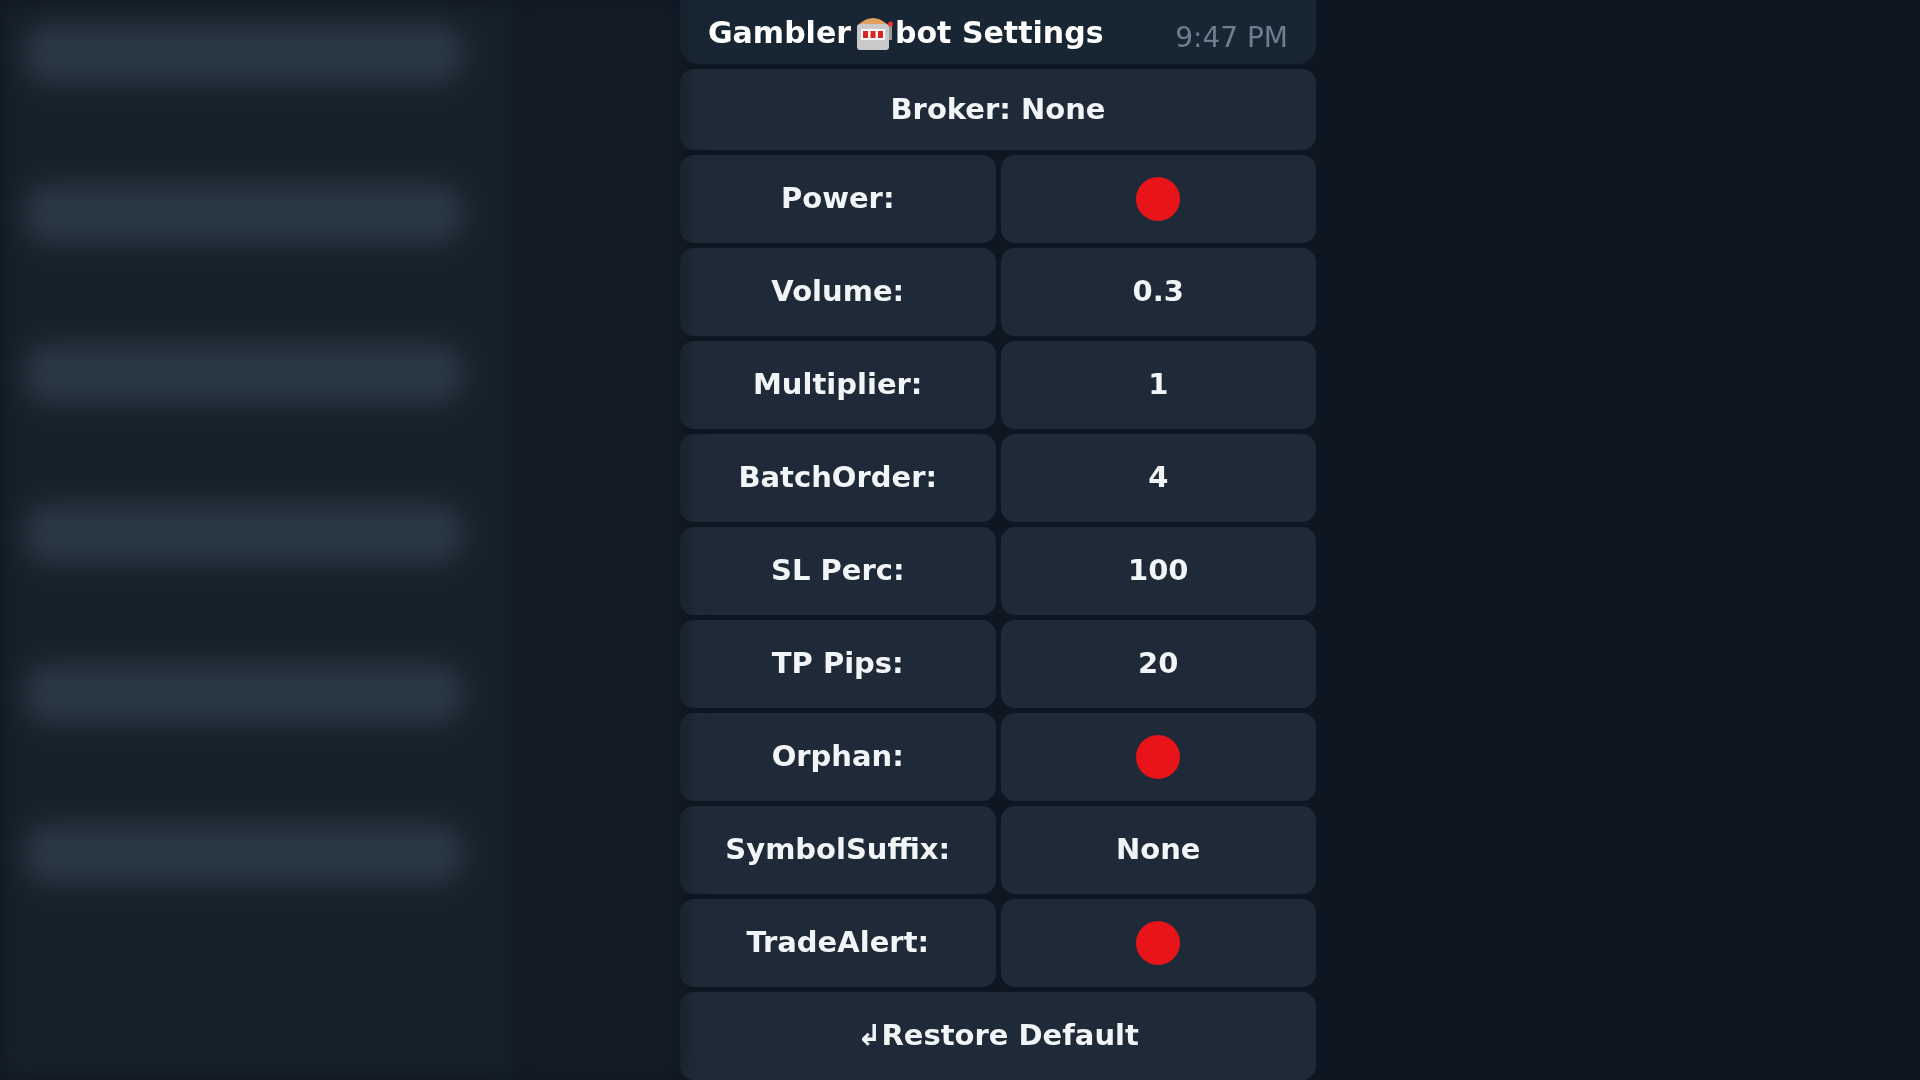 This screenshot has height=1080, width=1920. What do you see at coordinates (838, 757) in the screenshot?
I see `setting-label-button: Orphan:` at bounding box center [838, 757].